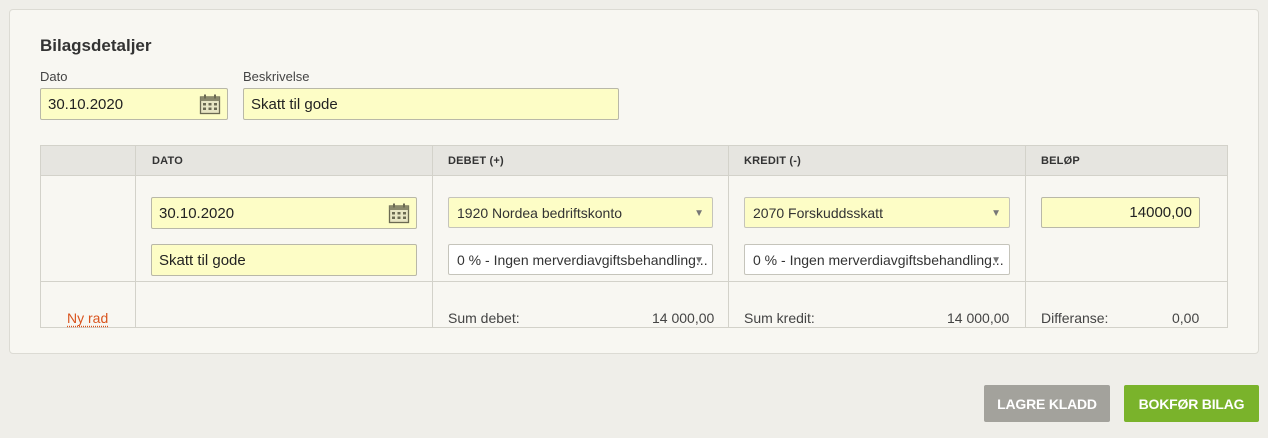  What do you see at coordinates (634, 161) in the screenshot?
I see `table-header: DATO DEBET (+) KREDIT (-) BELØP` at bounding box center [634, 161].